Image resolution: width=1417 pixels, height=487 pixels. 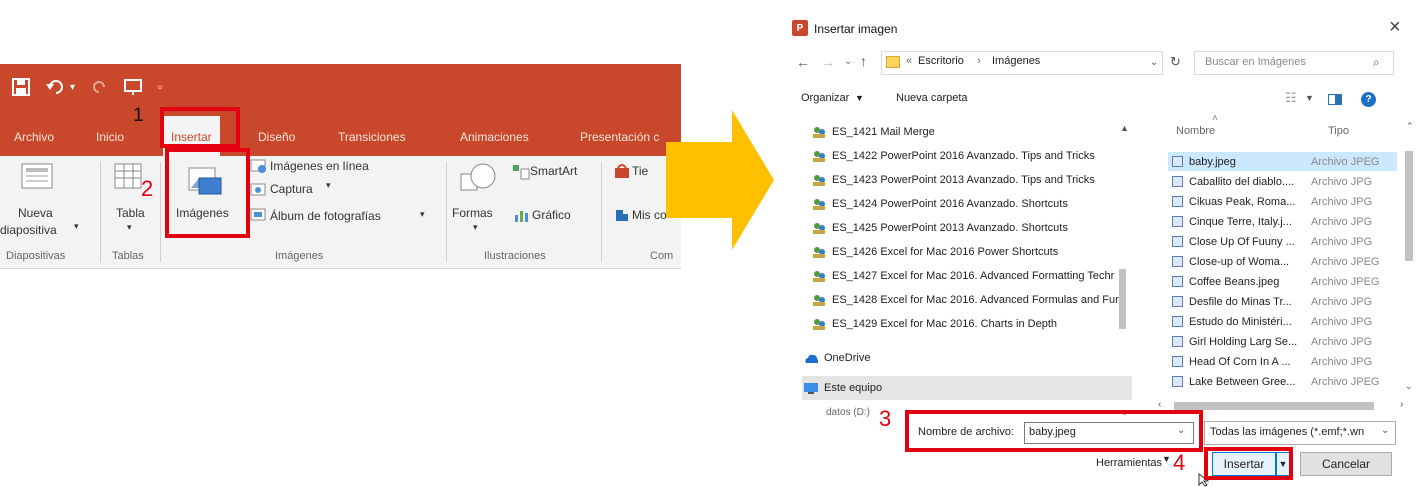 I want to click on table-icon, so click(x=128, y=179).